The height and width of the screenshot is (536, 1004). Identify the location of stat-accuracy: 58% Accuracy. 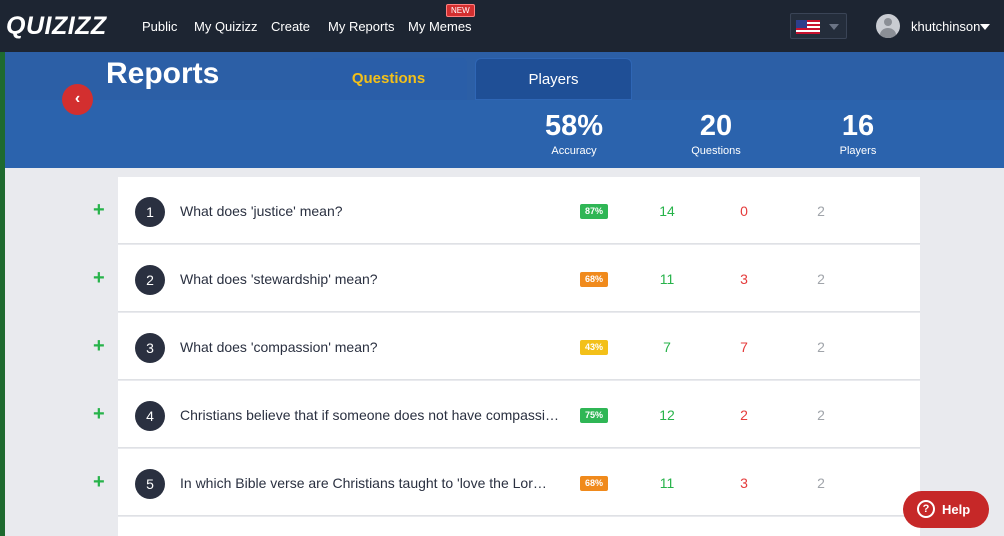
(574, 133).